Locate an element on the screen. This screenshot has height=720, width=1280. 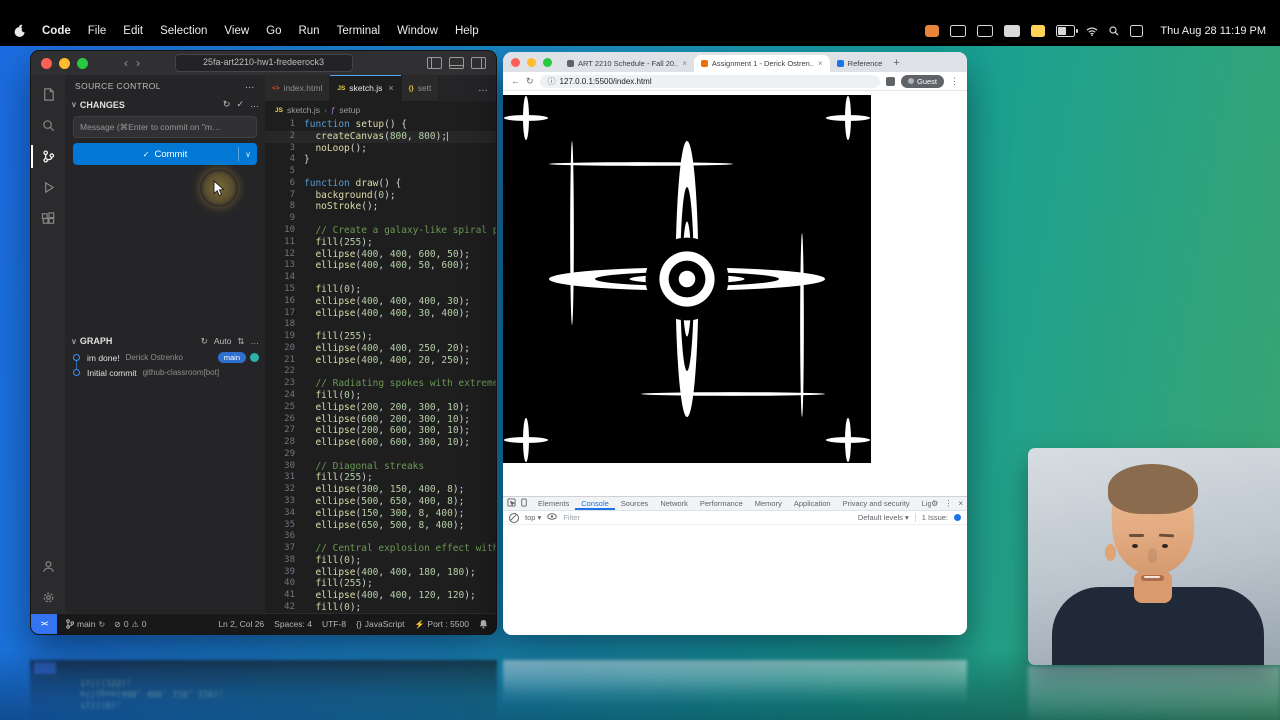
browser-tab: Reference is located at coordinates (860, 63).